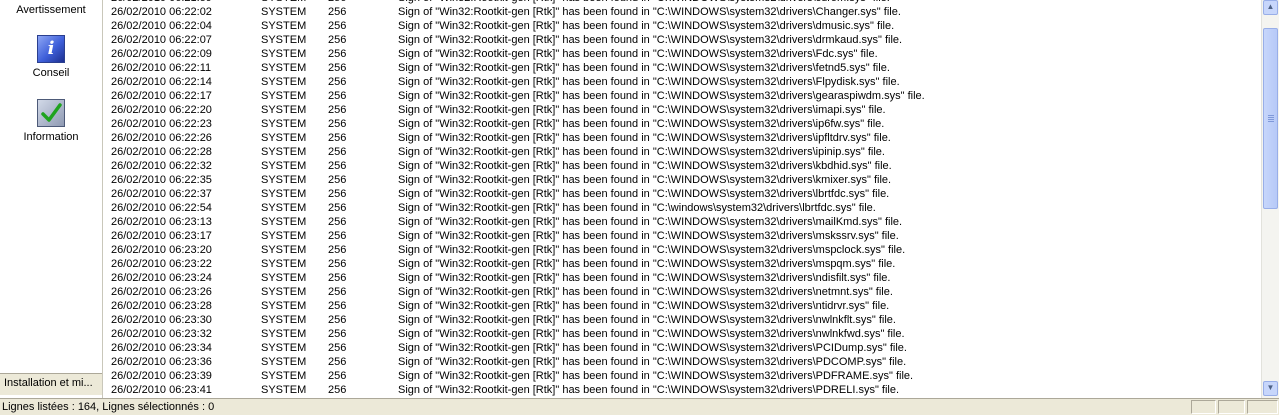  What do you see at coordinates (51, 121) in the screenshot?
I see `category-information: Information` at bounding box center [51, 121].